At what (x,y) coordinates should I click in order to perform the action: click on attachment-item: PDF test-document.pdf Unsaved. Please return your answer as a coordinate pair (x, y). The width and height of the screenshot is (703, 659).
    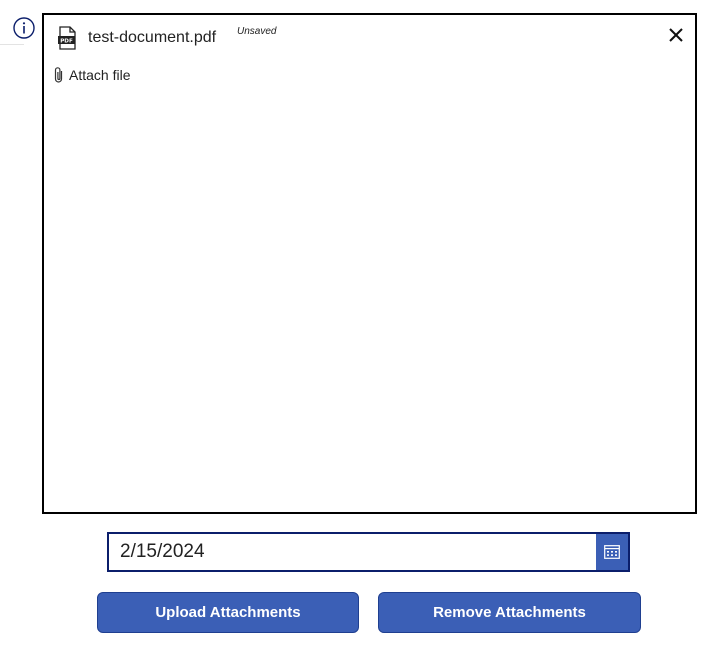
    Looking at the image, I should click on (166, 38).